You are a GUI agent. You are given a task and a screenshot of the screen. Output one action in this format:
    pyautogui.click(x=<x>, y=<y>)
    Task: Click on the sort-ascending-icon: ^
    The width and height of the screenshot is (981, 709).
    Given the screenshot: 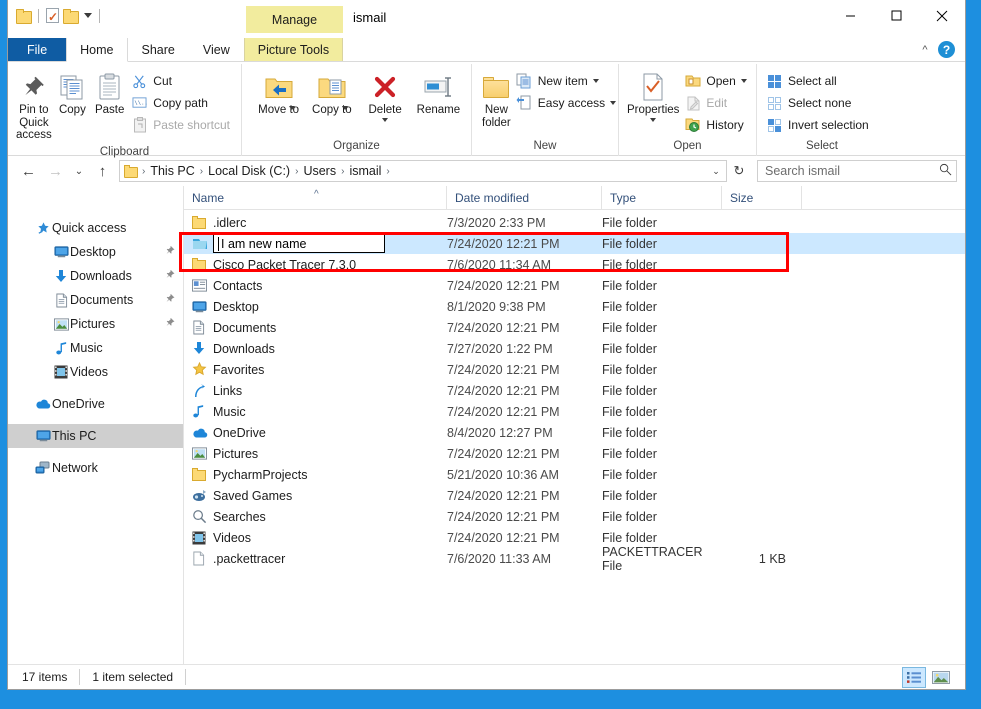 What is the action you would take?
    pyautogui.click(x=316, y=194)
    